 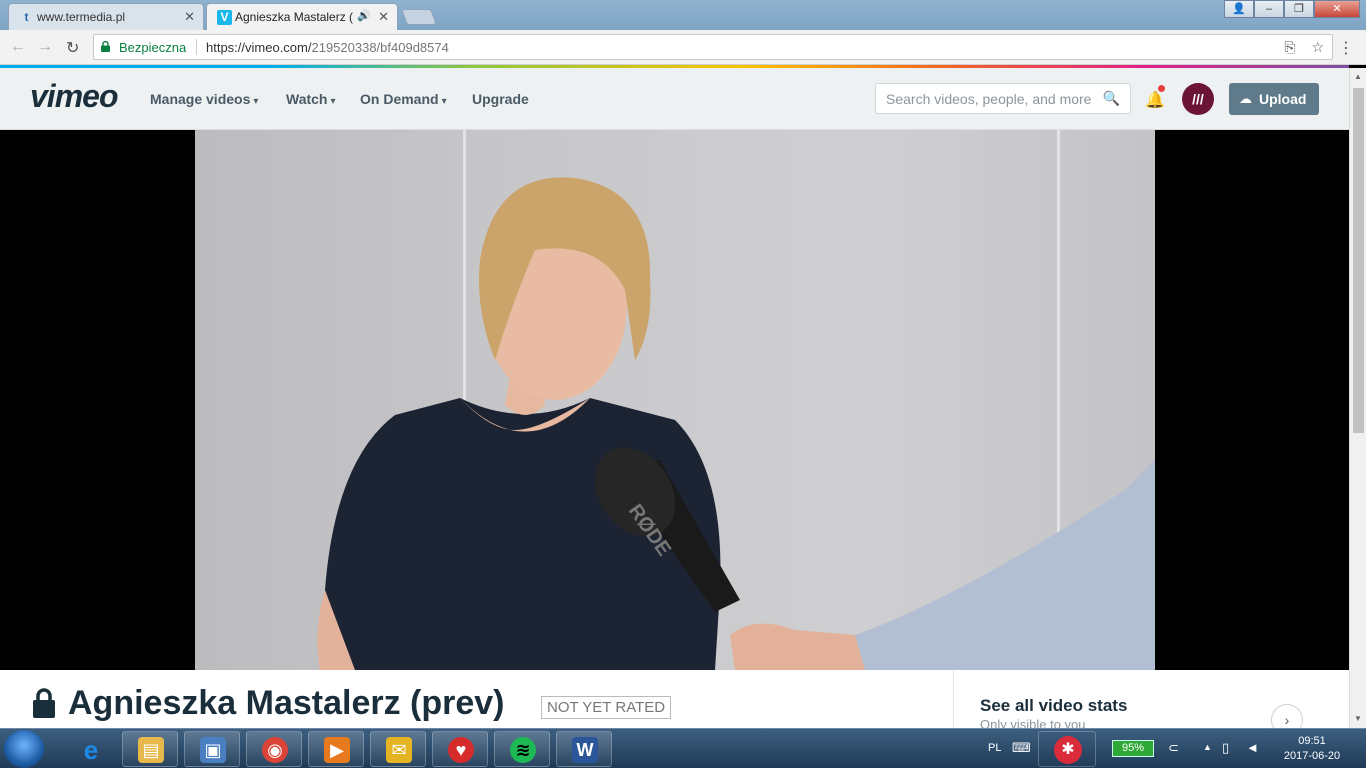 What do you see at coordinates (1358, 718) in the screenshot?
I see `scroll-down-arrow-icon: ▼` at bounding box center [1358, 718].